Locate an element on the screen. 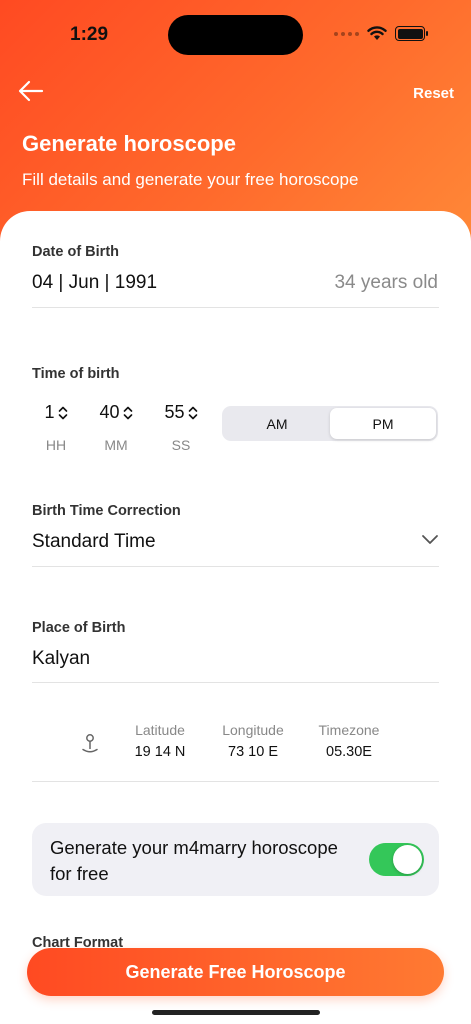 Image resolution: width=471 pixels, height=1024 pixels. longitude-block: Longitude 73 10 E is located at coordinates (253, 741).